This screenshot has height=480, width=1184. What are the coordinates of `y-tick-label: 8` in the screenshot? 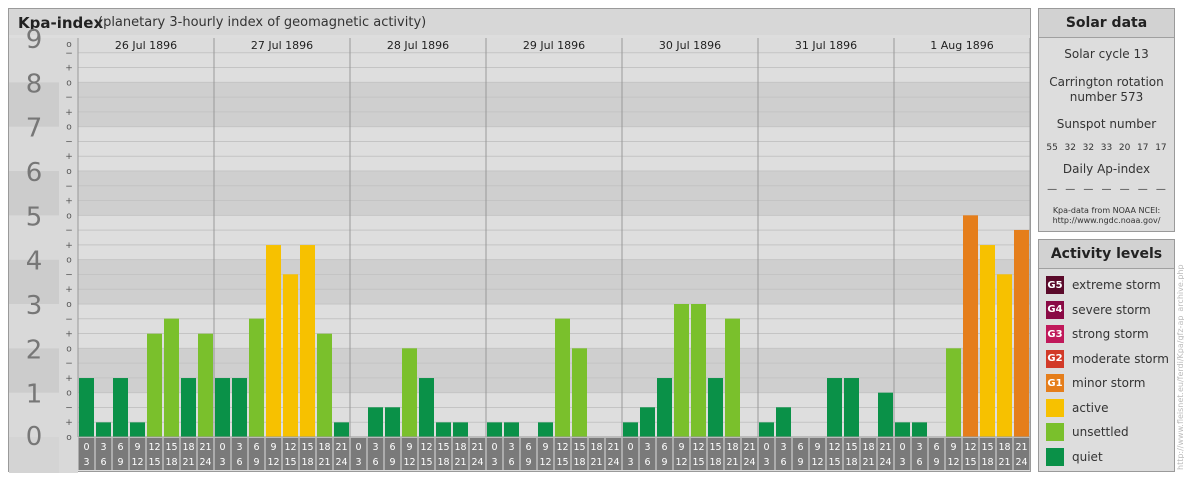 It's located at (34, 84).